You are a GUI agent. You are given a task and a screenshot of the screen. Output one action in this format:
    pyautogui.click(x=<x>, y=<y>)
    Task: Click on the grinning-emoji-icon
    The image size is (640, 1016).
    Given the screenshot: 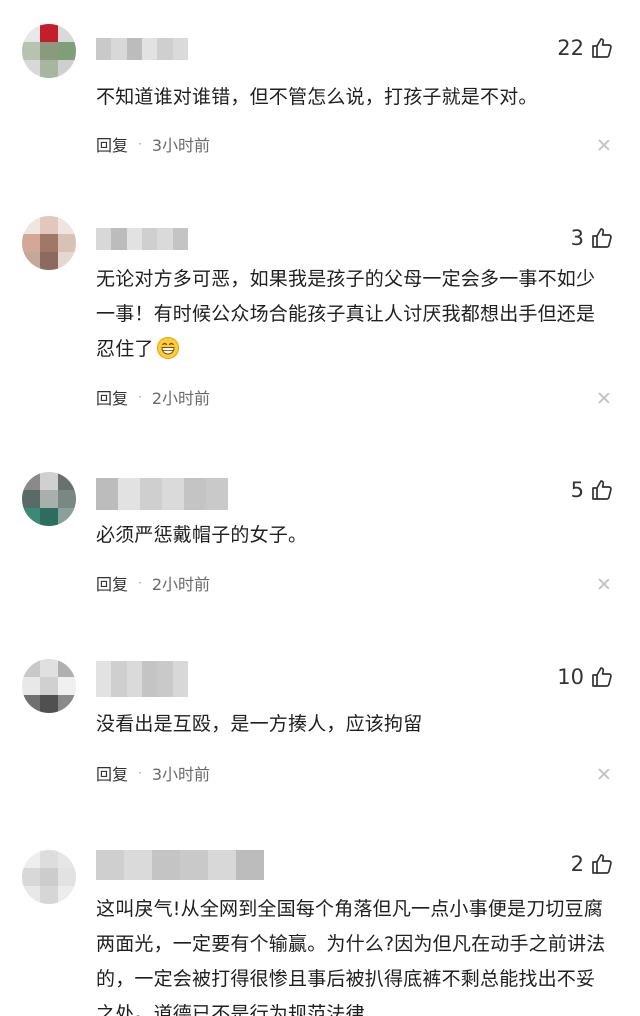 What is the action you would take?
    pyautogui.click(x=167, y=348)
    